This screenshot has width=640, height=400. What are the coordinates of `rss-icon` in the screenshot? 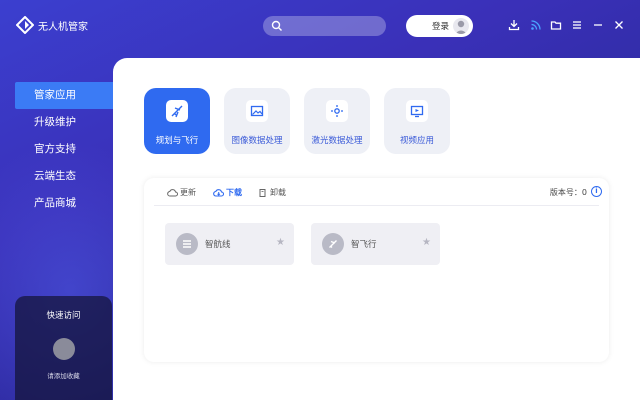 It's located at (536, 25).